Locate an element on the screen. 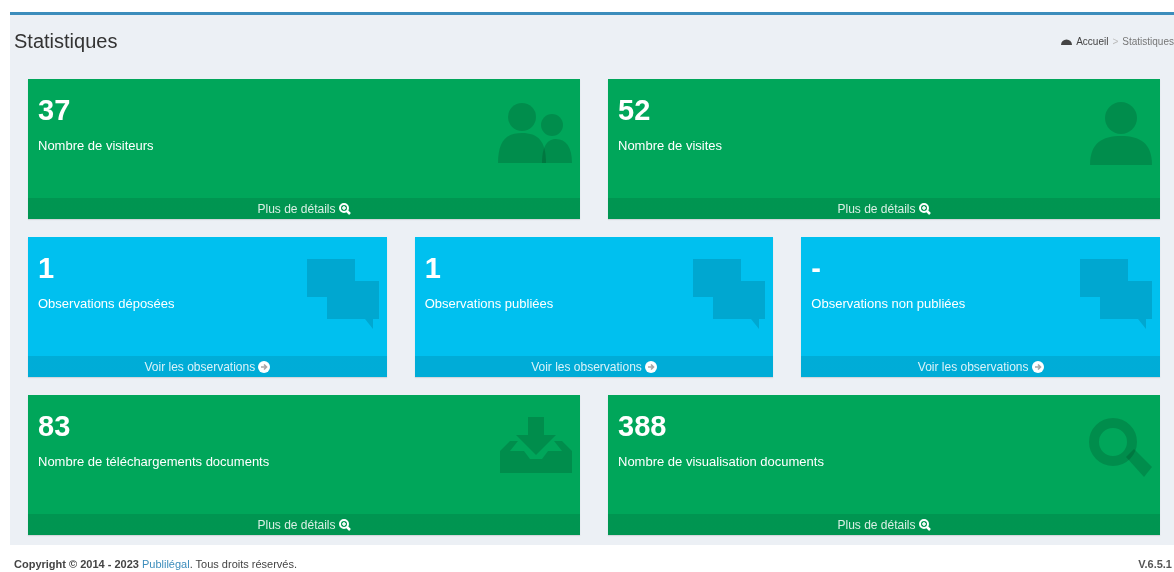 This screenshot has width=1174, height=572. stat-label: Observations non publiées is located at coordinates (889, 303).